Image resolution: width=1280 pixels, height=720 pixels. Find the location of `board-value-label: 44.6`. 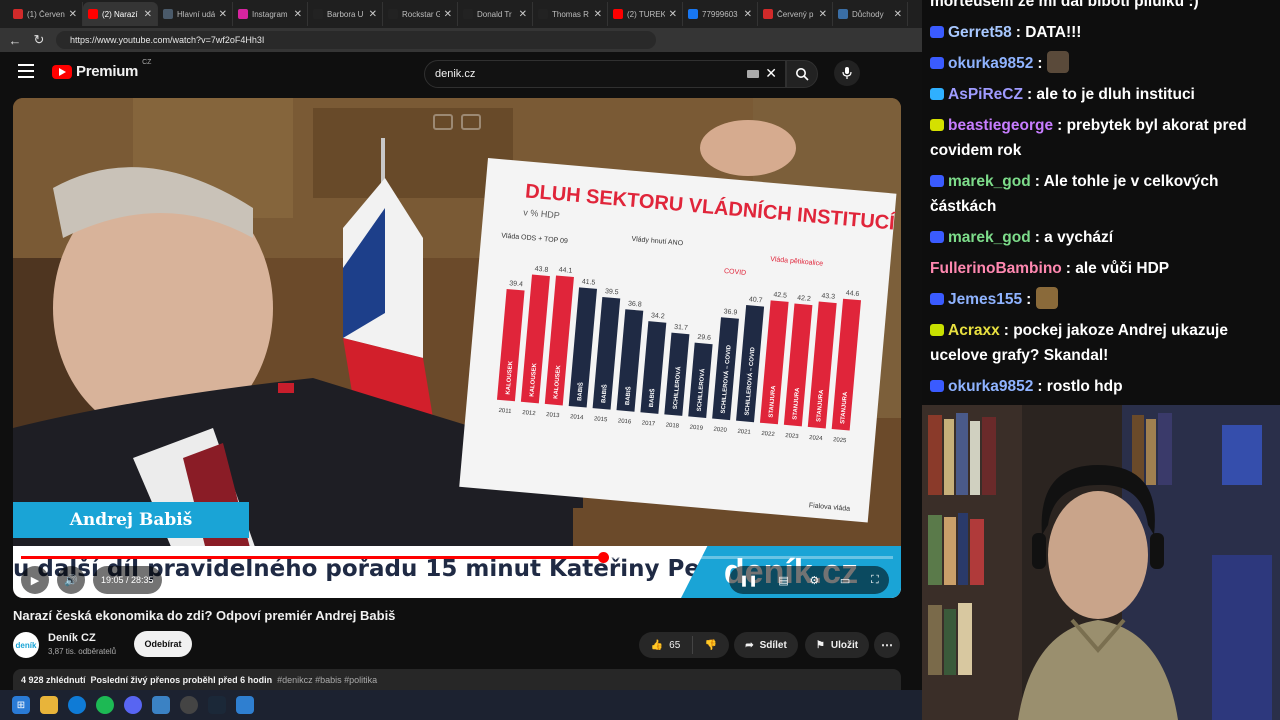

board-value-label: 44.6 is located at coordinates (852, 294).